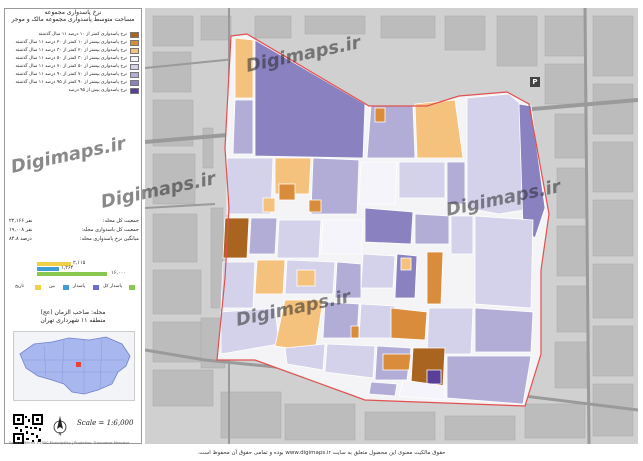 The width and height of the screenshot is (643, 461). I want to click on inset-locator-map, so click(74, 366).